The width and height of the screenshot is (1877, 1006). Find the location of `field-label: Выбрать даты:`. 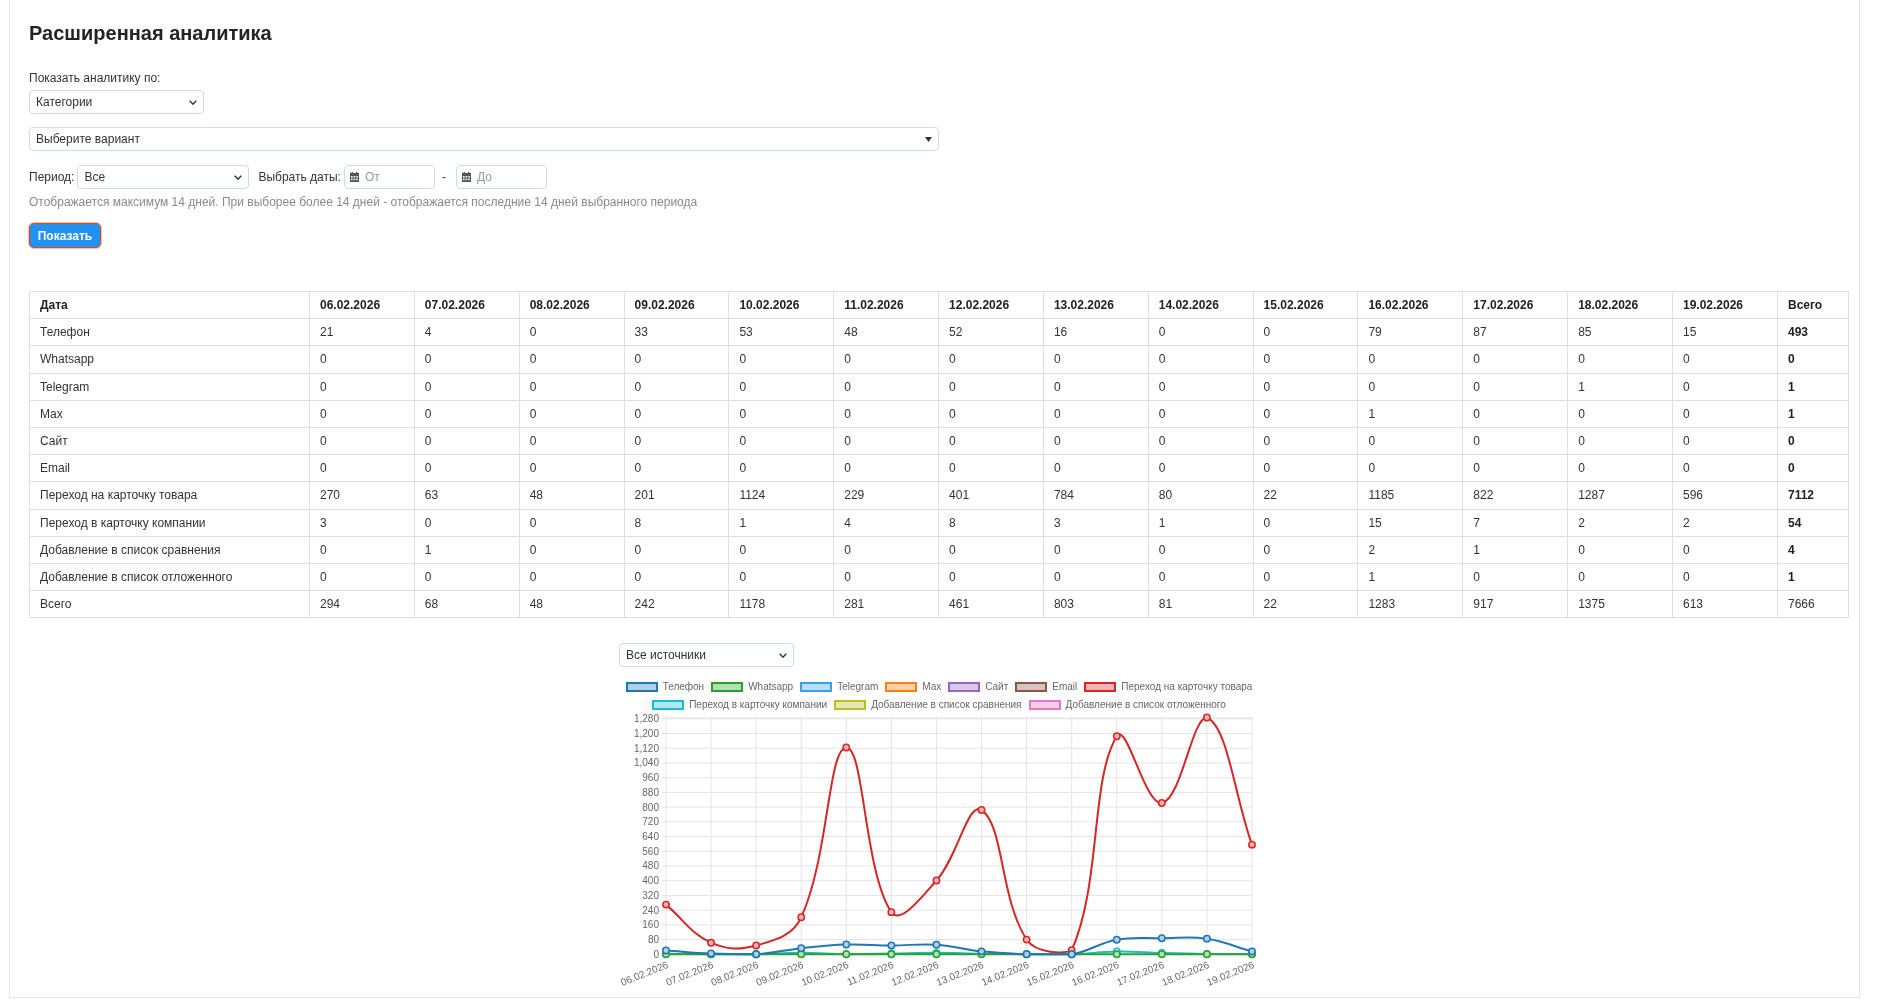

field-label: Выбрать даты: is located at coordinates (299, 177).